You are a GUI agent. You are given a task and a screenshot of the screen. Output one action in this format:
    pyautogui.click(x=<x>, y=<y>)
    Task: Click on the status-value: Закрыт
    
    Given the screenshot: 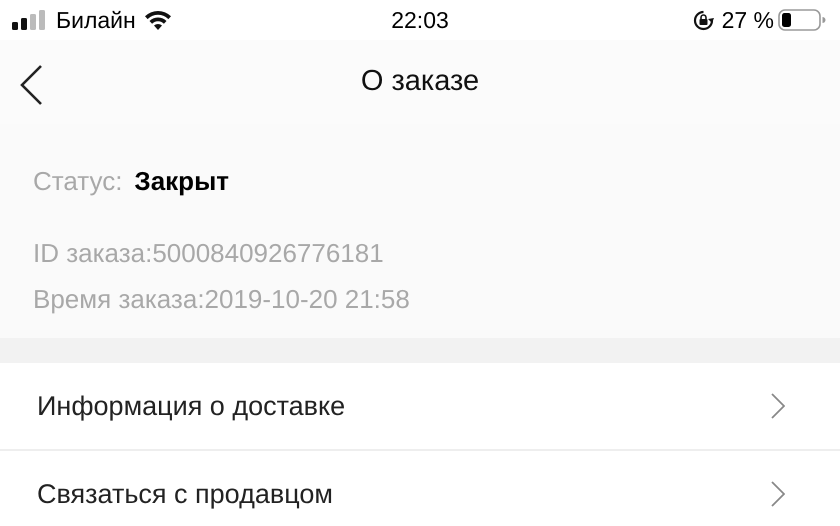 What is the action you would take?
    pyautogui.click(x=182, y=181)
    